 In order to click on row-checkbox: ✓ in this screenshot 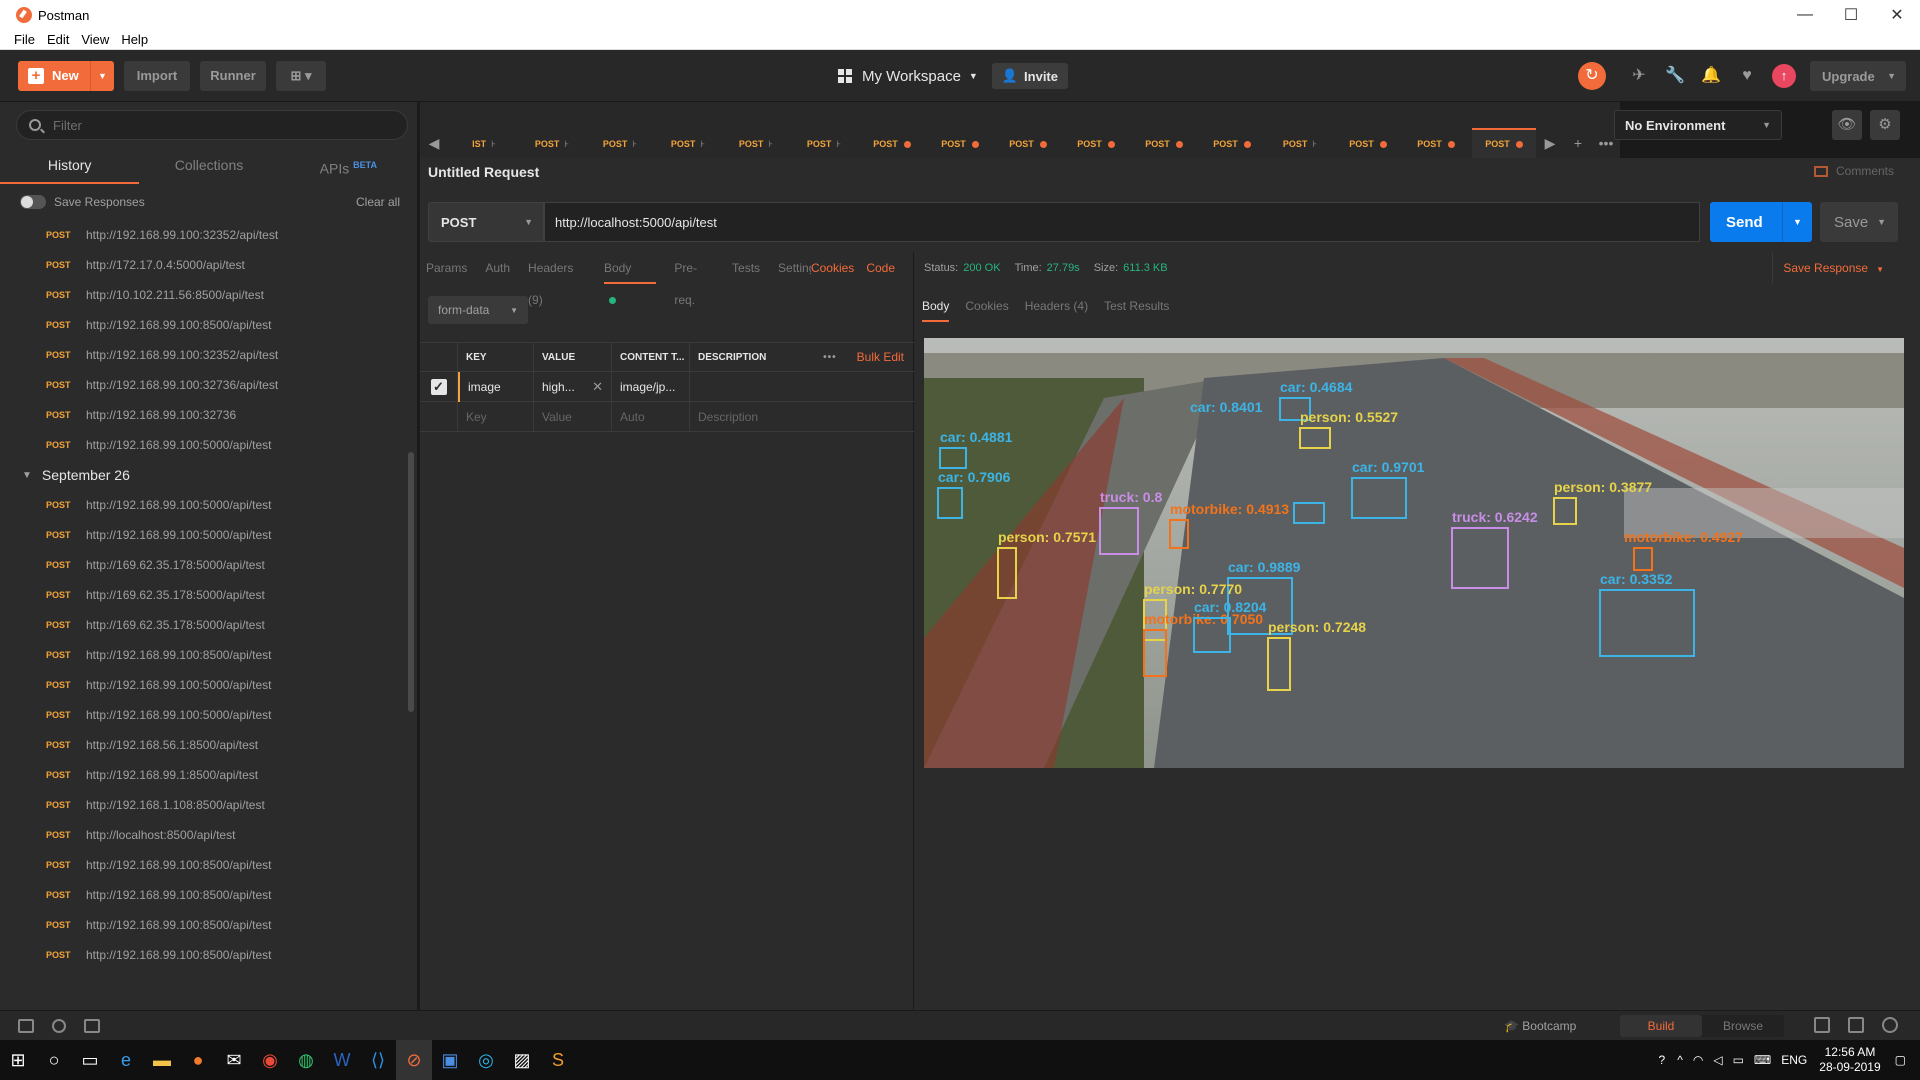, I will do `click(438, 386)`.